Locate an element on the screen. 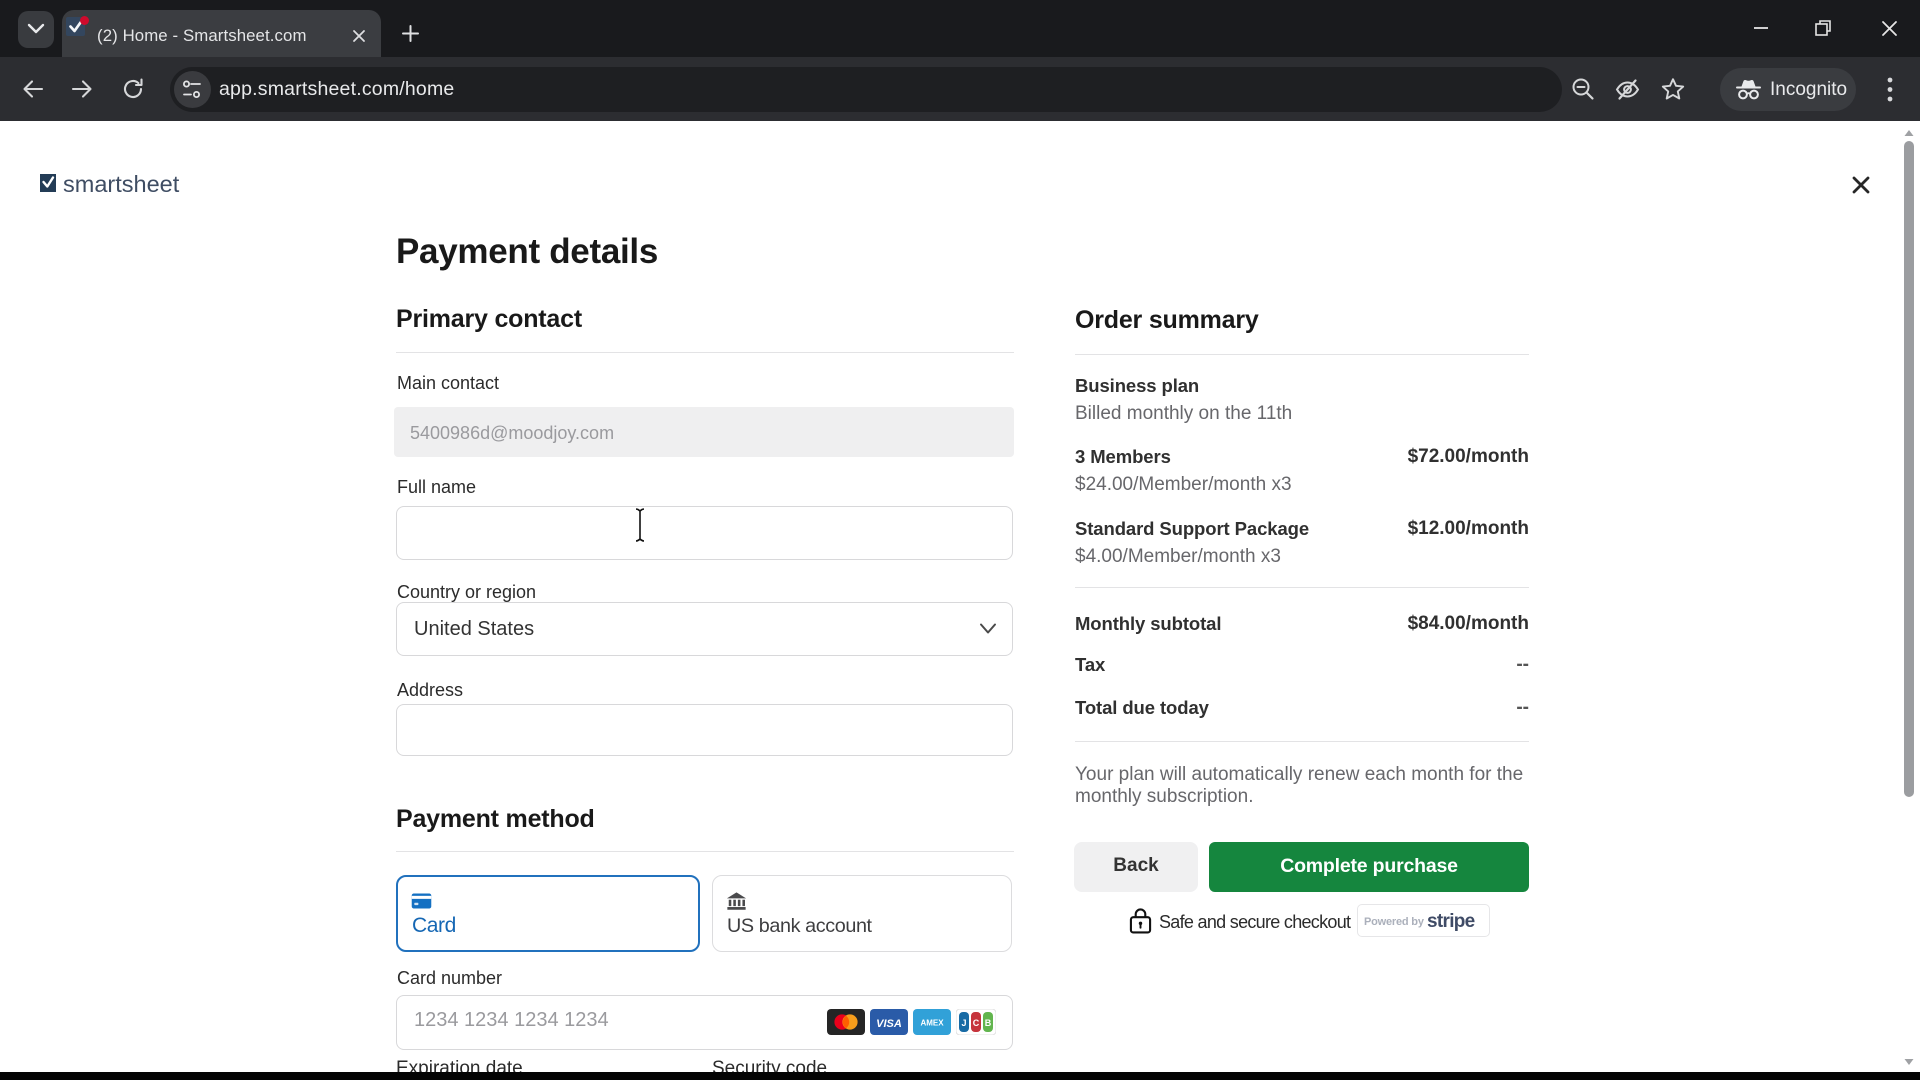  svg-text: B is located at coordinates (988, 1023).